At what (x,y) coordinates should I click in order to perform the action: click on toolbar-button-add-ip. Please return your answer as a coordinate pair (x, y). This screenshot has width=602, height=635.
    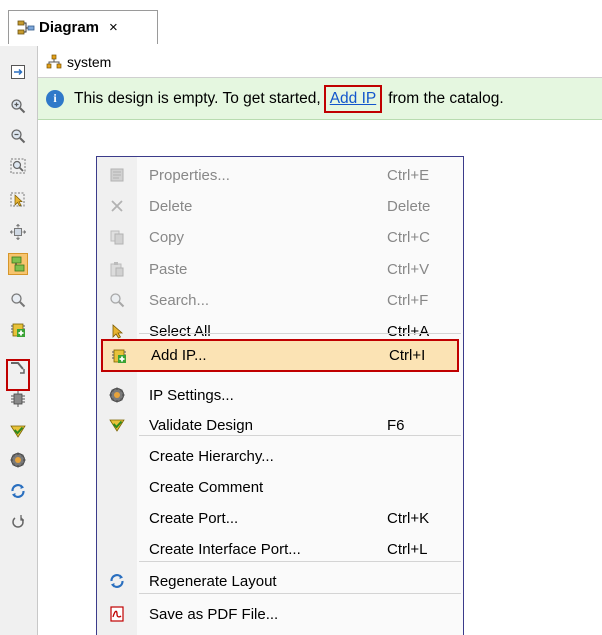
    Looking at the image, I should click on (18, 330).